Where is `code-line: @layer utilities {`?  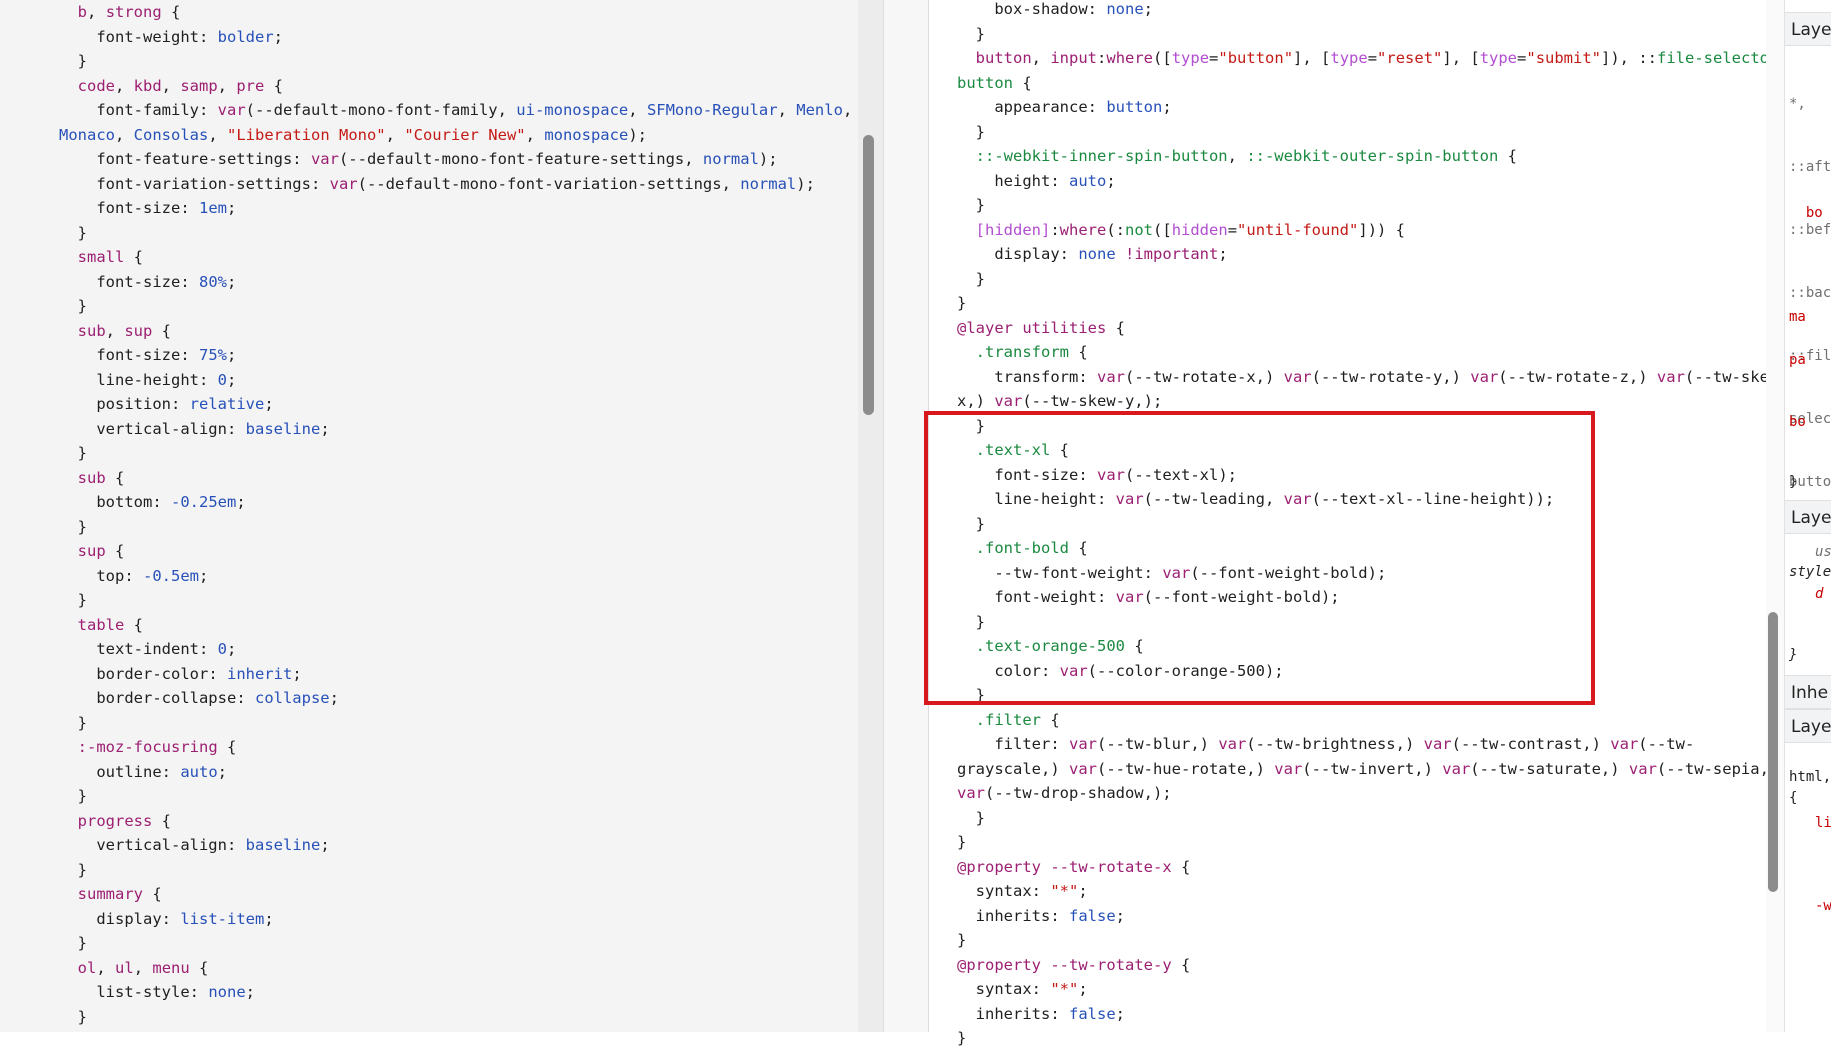 code-line: @layer utilities { is located at coordinates (1372, 328).